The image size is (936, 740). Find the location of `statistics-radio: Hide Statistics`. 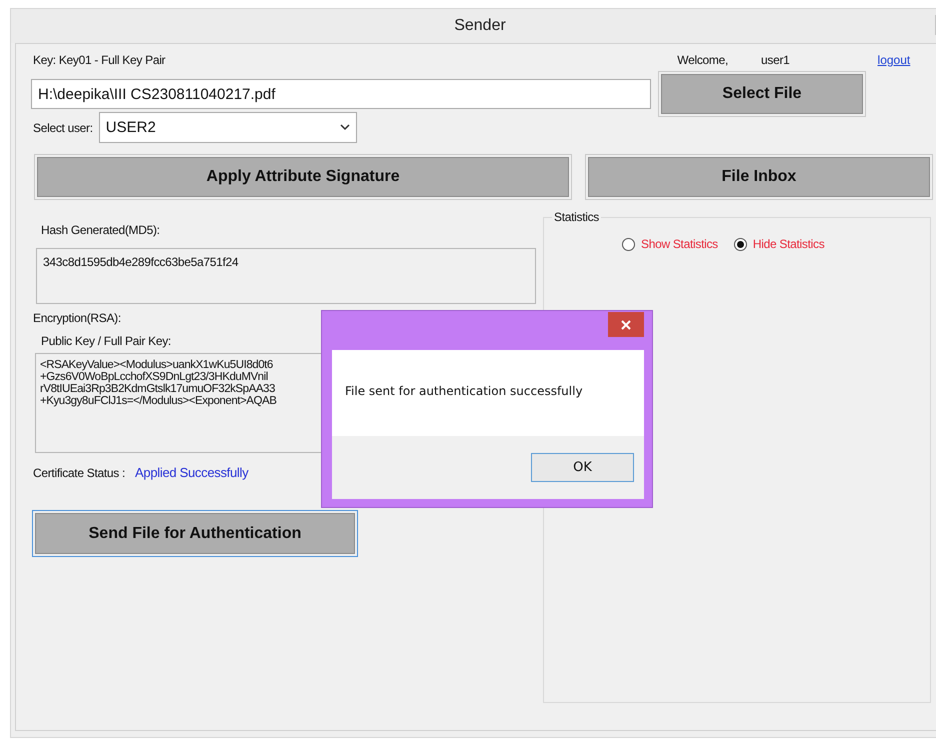

statistics-radio: Hide Statistics is located at coordinates (779, 244).